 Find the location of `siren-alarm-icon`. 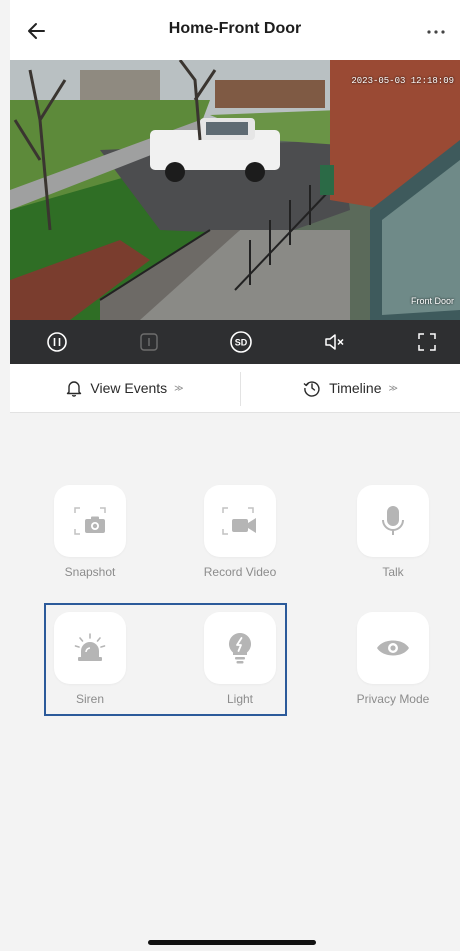

siren-alarm-icon is located at coordinates (90, 647).